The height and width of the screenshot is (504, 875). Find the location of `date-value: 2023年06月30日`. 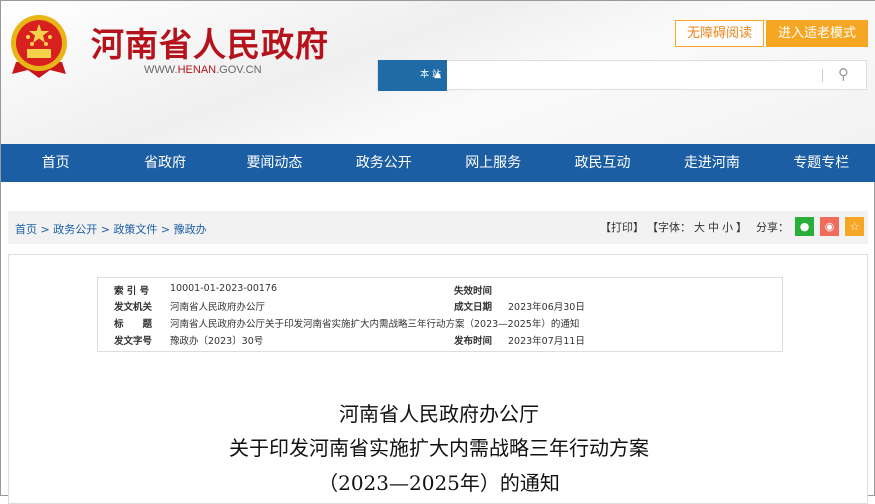

date-value: 2023年06月30日 is located at coordinates (546, 307).